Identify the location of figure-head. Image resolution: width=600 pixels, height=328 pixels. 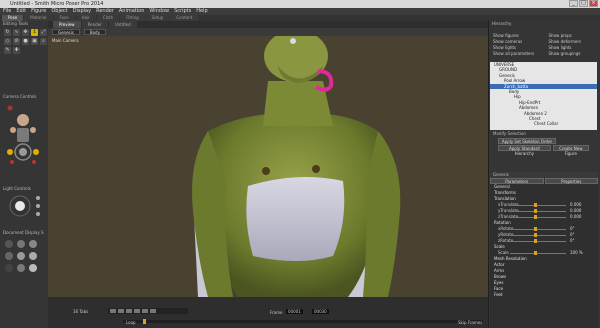
(296, 56).